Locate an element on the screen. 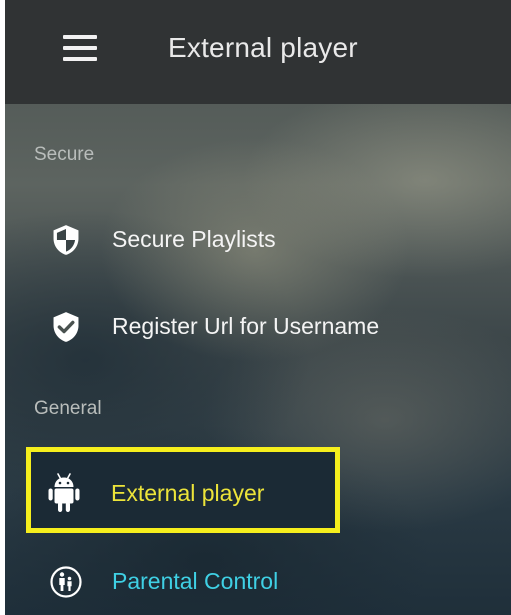 The image size is (511, 615). shield-half-icon is located at coordinates (66, 240).